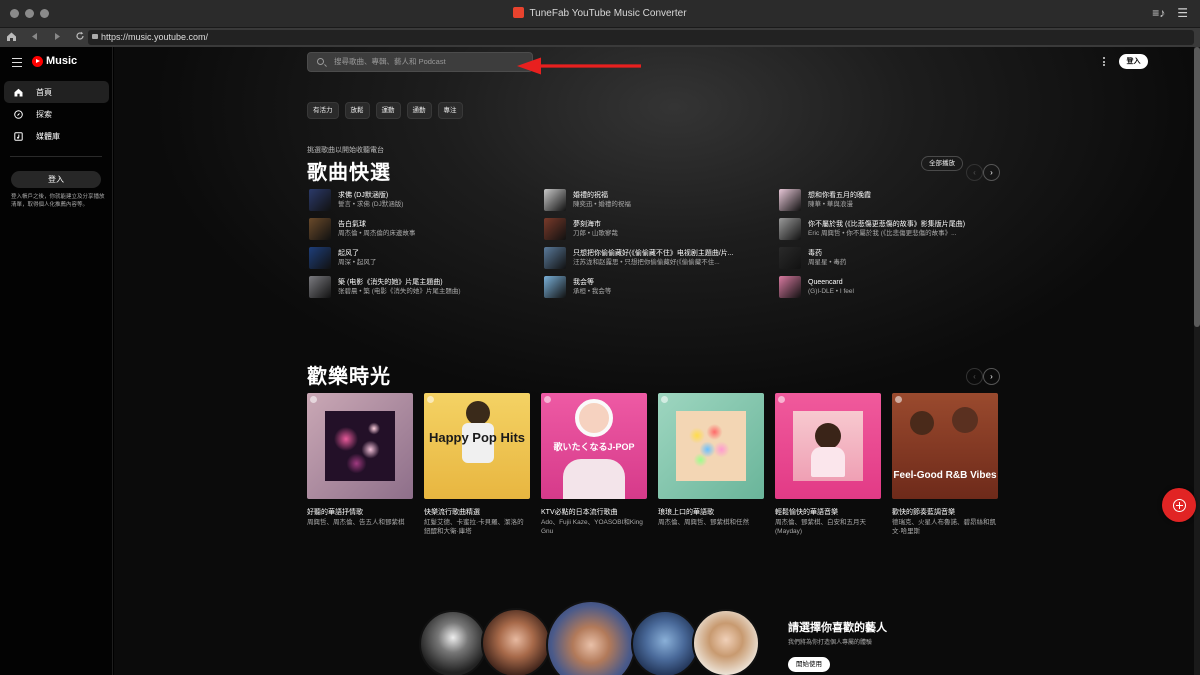 Image resolution: width=1200 pixels, height=675 pixels. I want to click on playlist-card: 好聽的華語抒情歌 周興哲、周杰倫、告五人和鄧紫棋, so click(360, 464).